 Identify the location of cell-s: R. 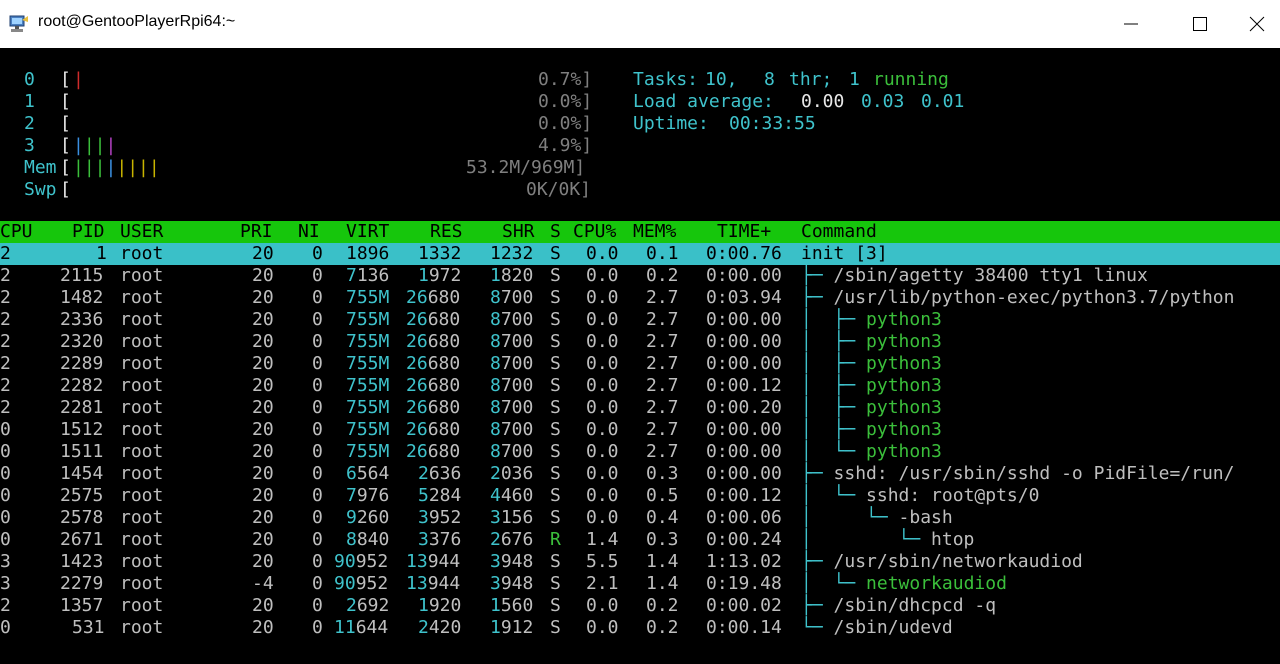
(555, 539).